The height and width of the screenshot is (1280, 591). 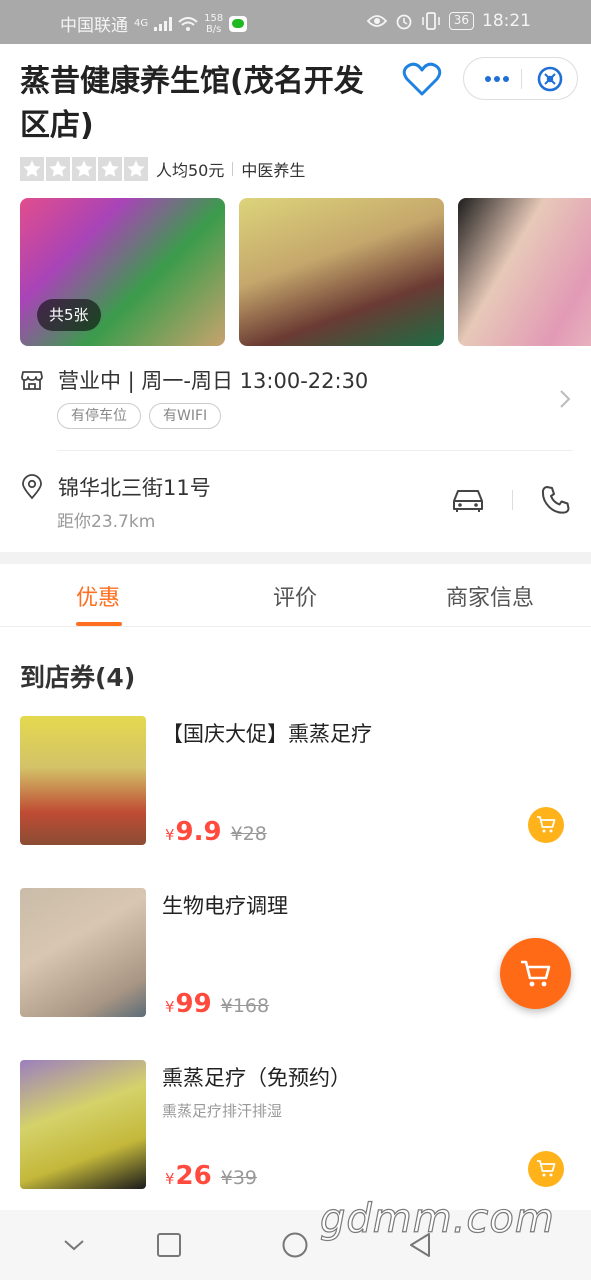 I want to click on price-row: ¥ 99 ¥168, so click(x=217, y=1004).